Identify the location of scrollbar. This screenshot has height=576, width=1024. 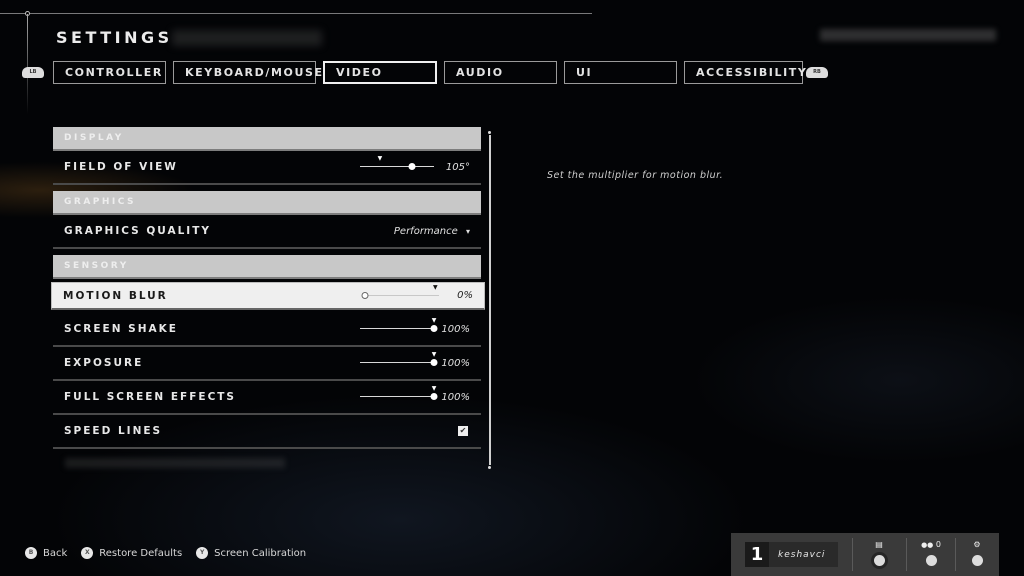
(489, 300).